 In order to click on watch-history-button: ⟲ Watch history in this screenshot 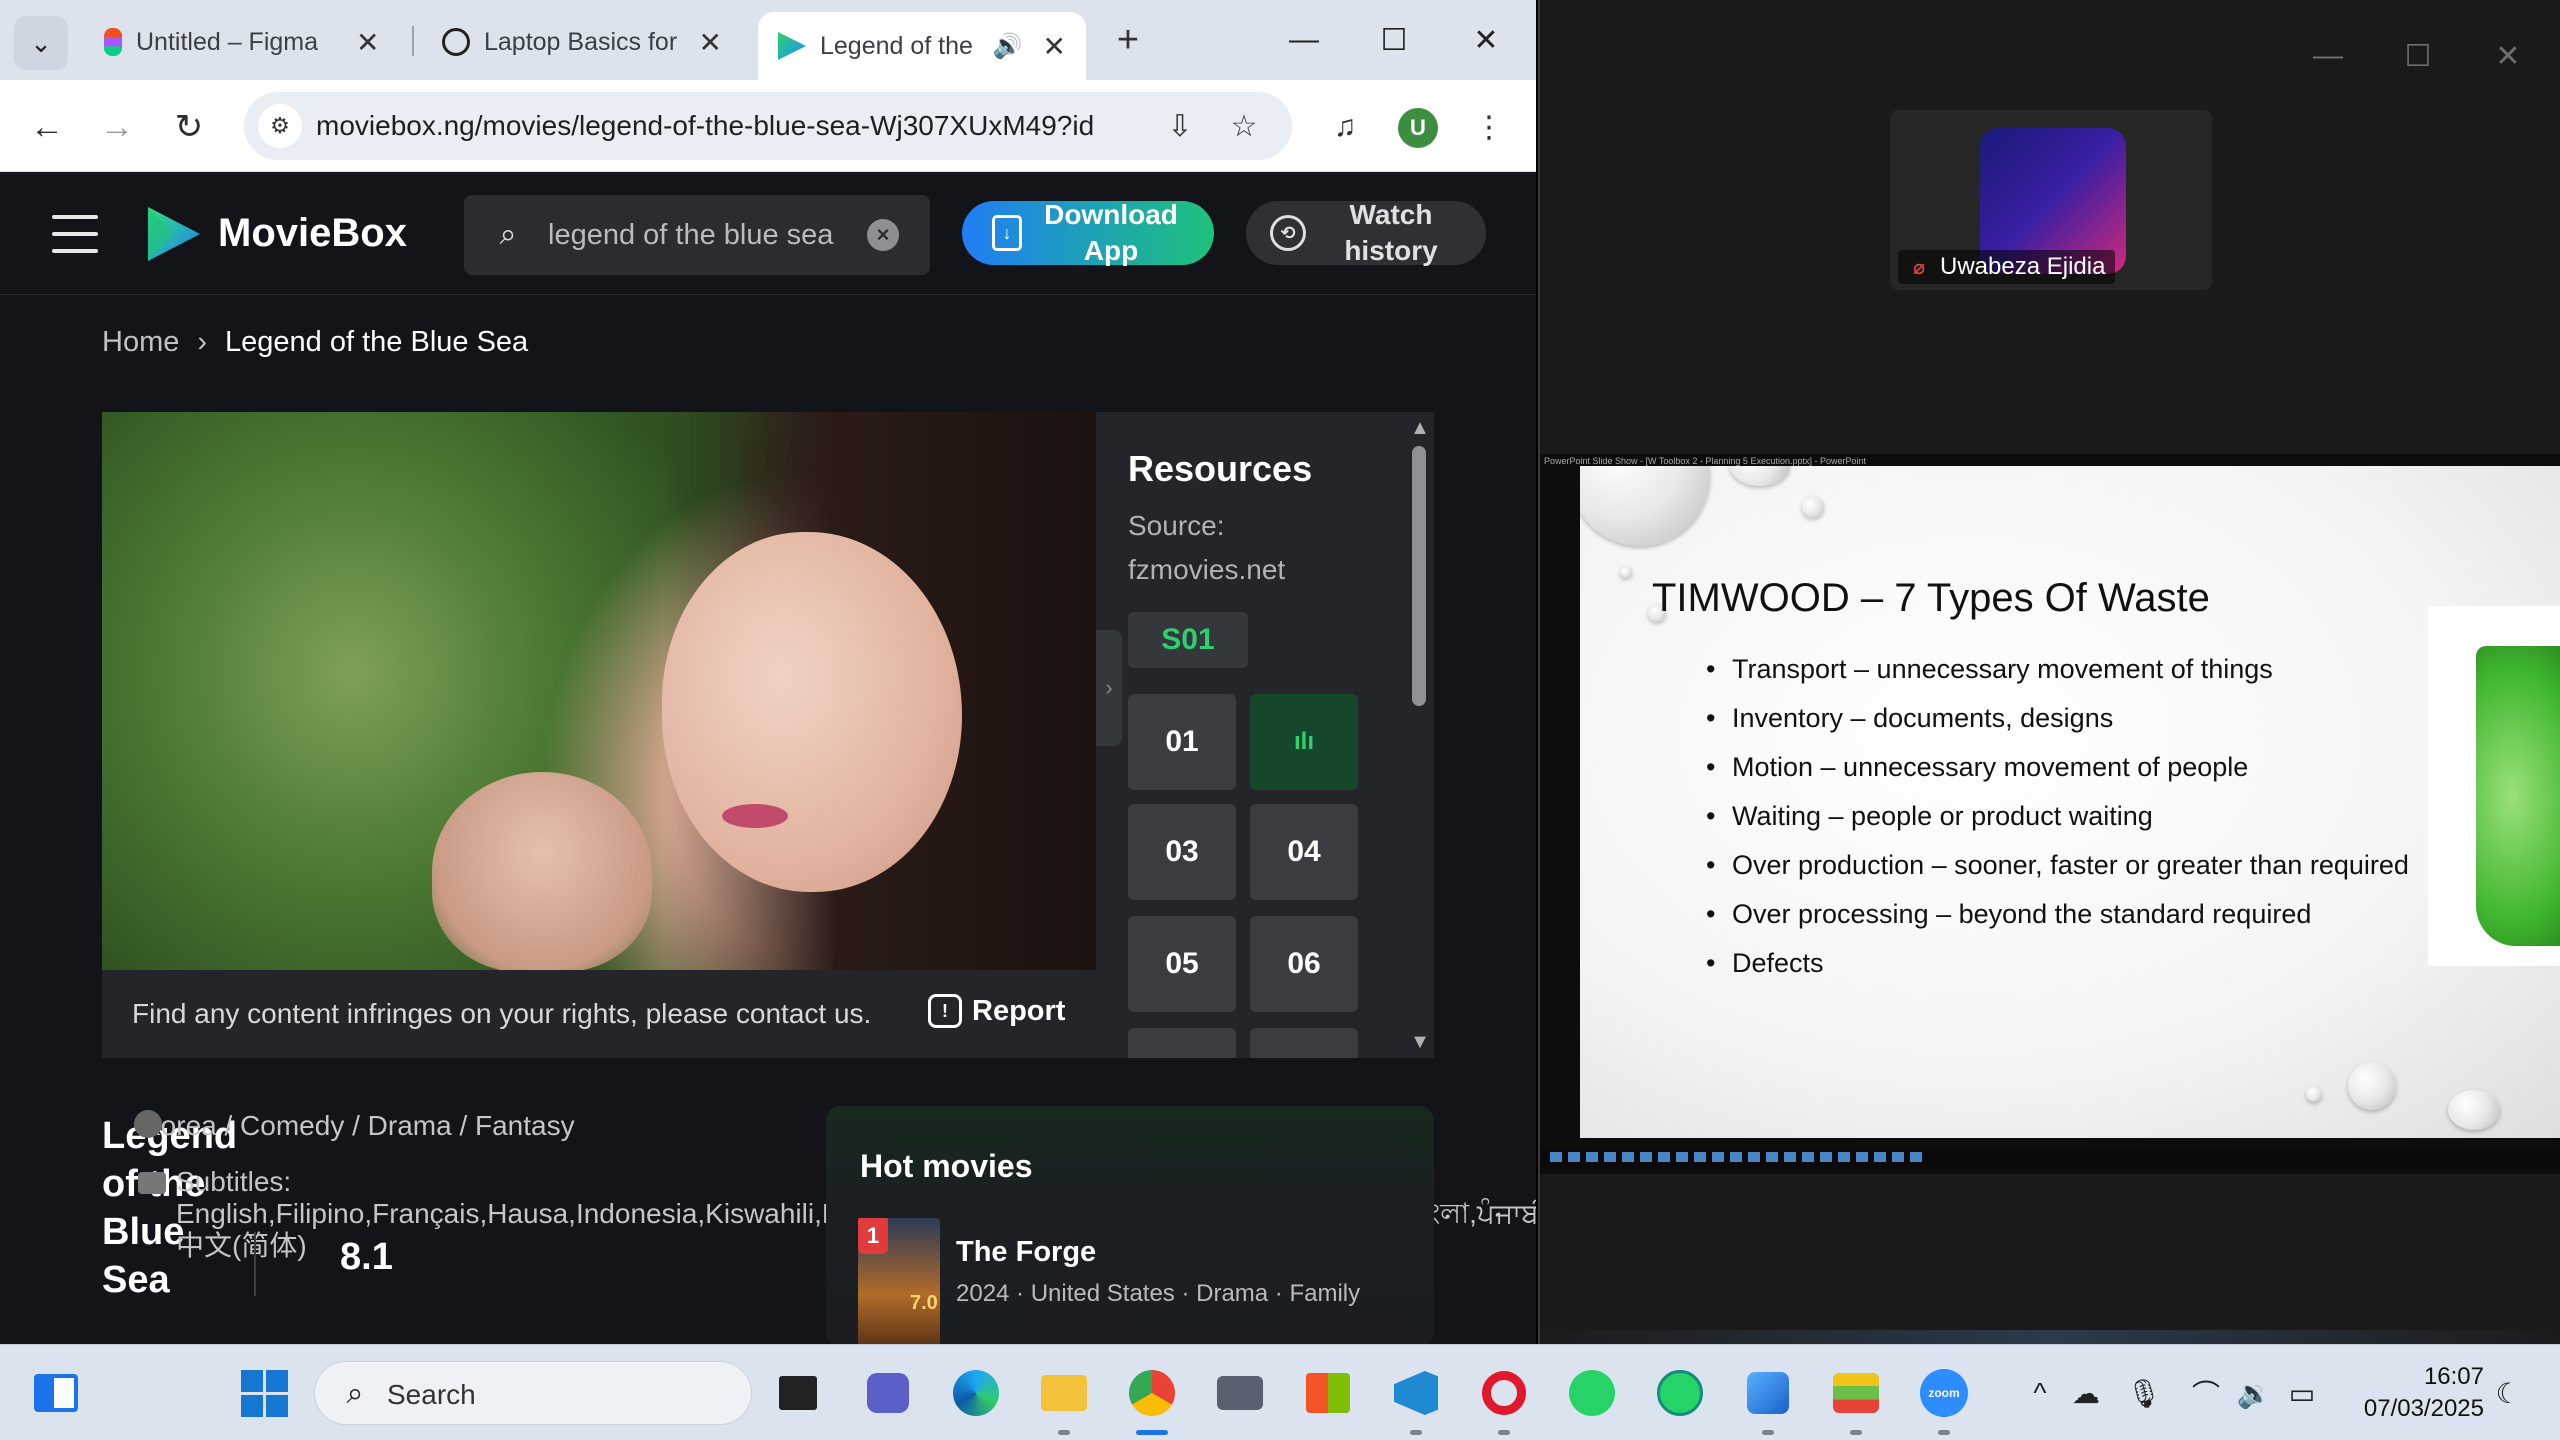, I will do `click(1366, 232)`.